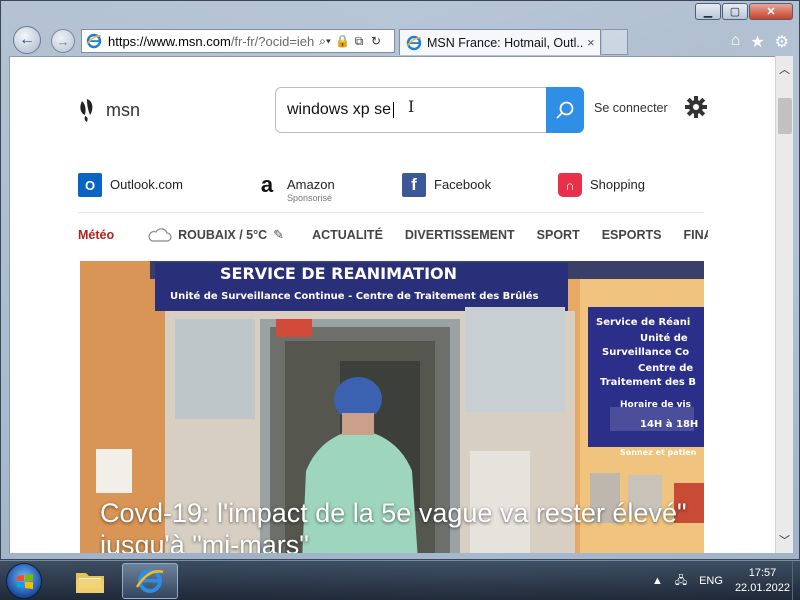  I want to click on quicklink-label: Shopping, so click(617, 184).